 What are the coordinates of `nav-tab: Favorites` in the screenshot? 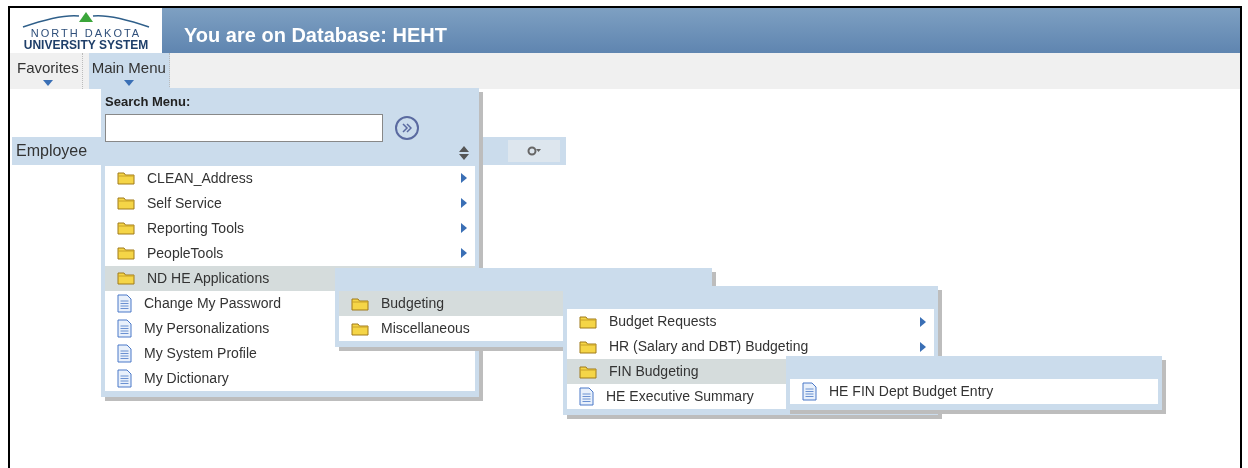 It's located at (48, 71).